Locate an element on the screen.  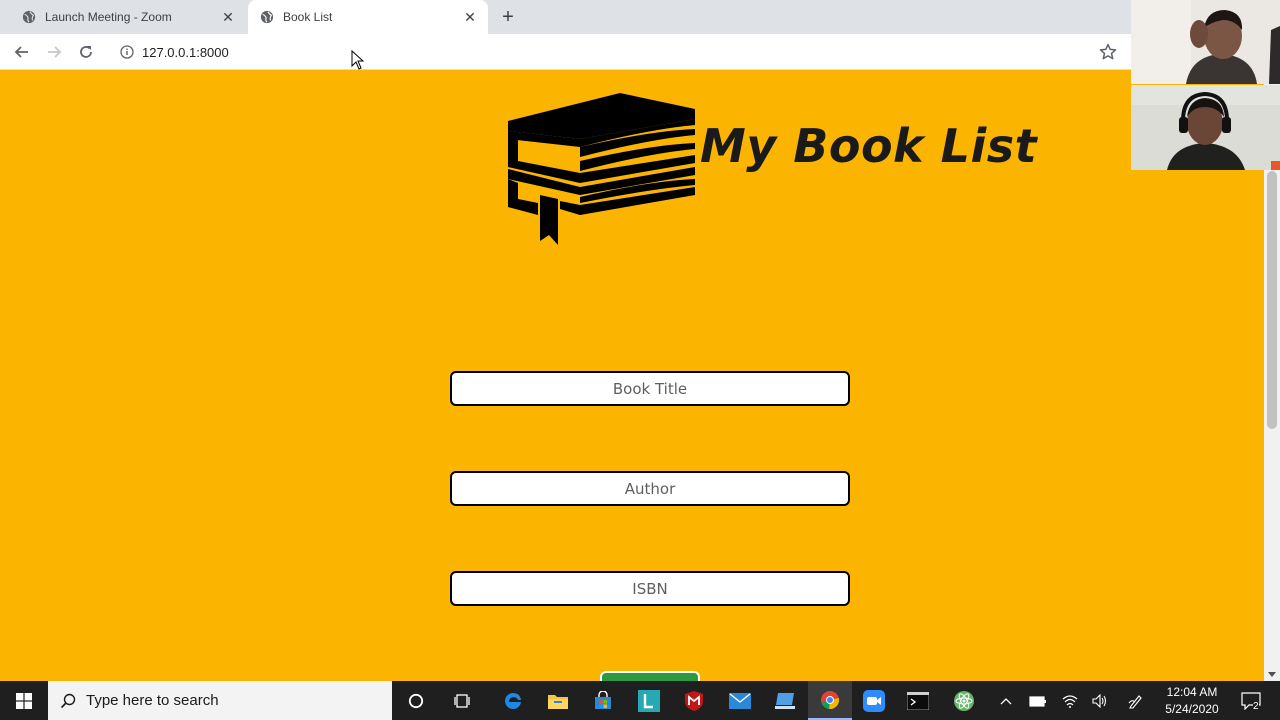
clock-time: 12:04 AM is located at coordinates (1192, 692).